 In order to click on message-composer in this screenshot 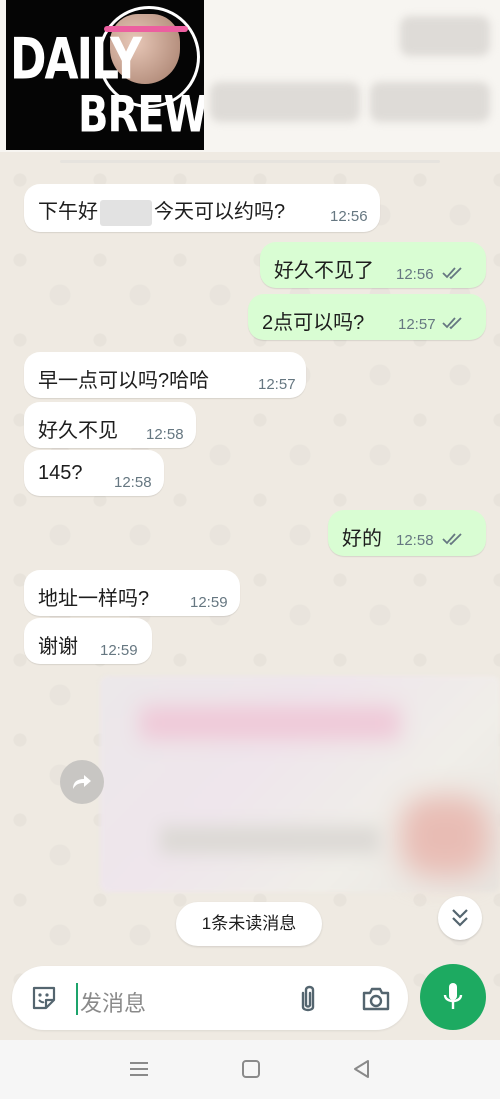, I will do `click(210, 998)`.